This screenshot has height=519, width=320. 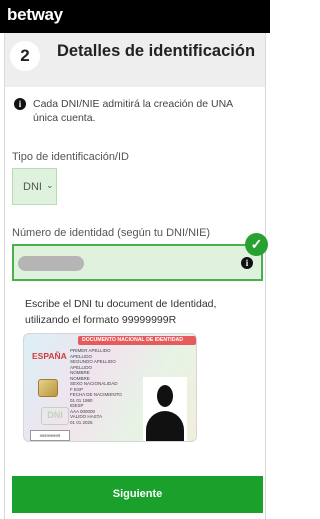 What do you see at coordinates (55, 416) in the screenshot?
I see `card-dni-mark: DNI` at bounding box center [55, 416].